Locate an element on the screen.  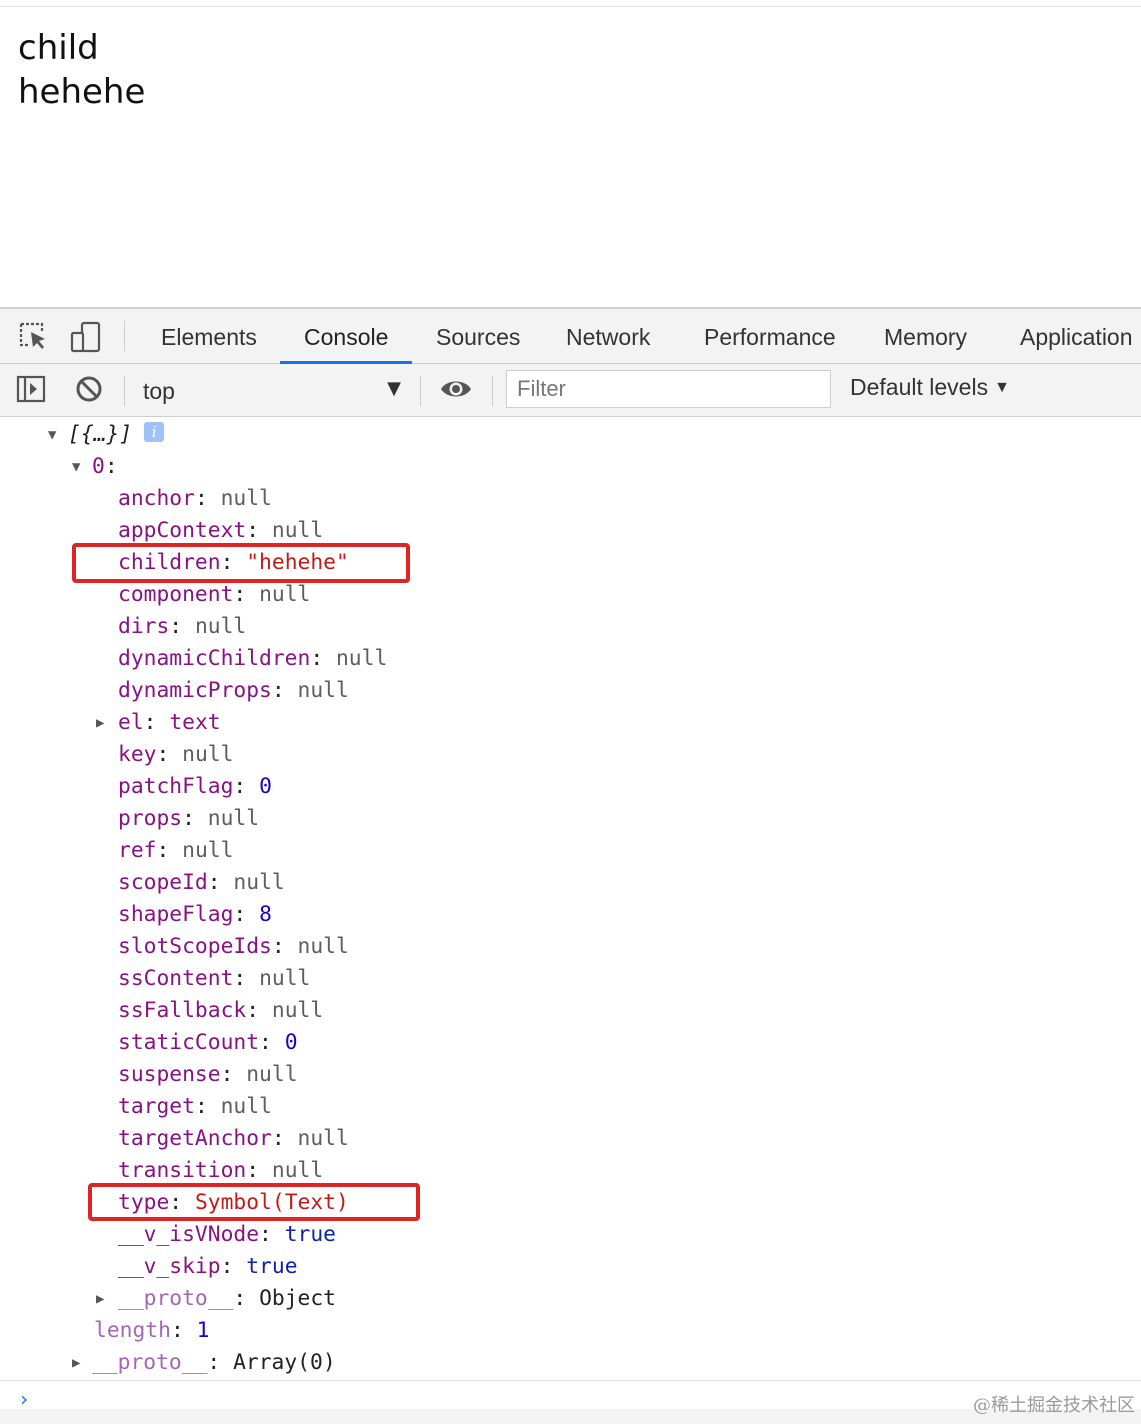
property-key: scopeId is located at coordinates (163, 882).